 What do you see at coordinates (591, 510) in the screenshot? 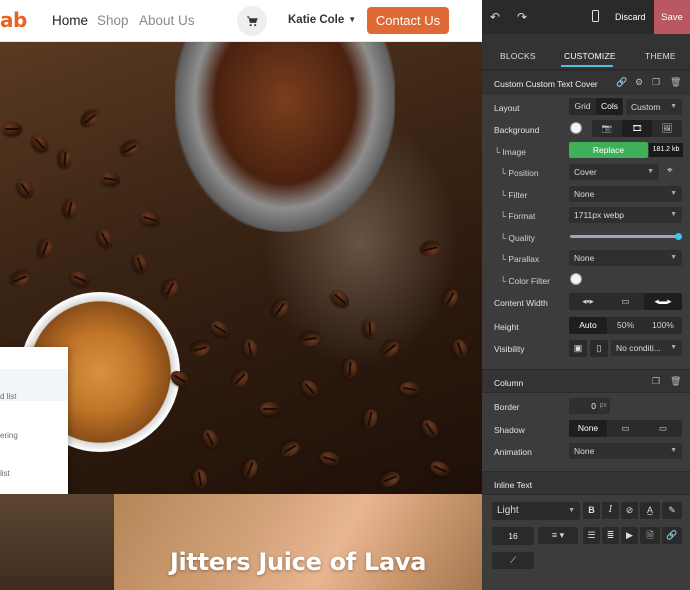
I see `bold-button: B` at bounding box center [591, 510].